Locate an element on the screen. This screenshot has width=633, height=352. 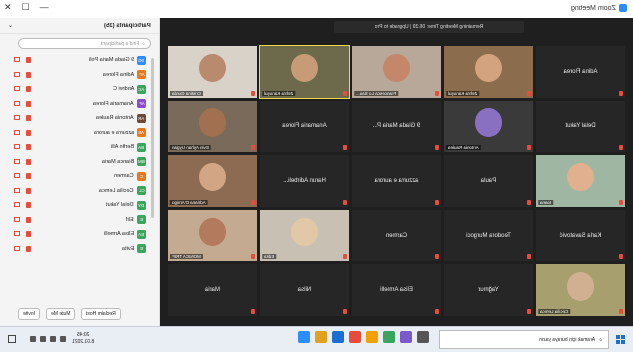
participant-avatar: CL is located at coordinates (141, 191).